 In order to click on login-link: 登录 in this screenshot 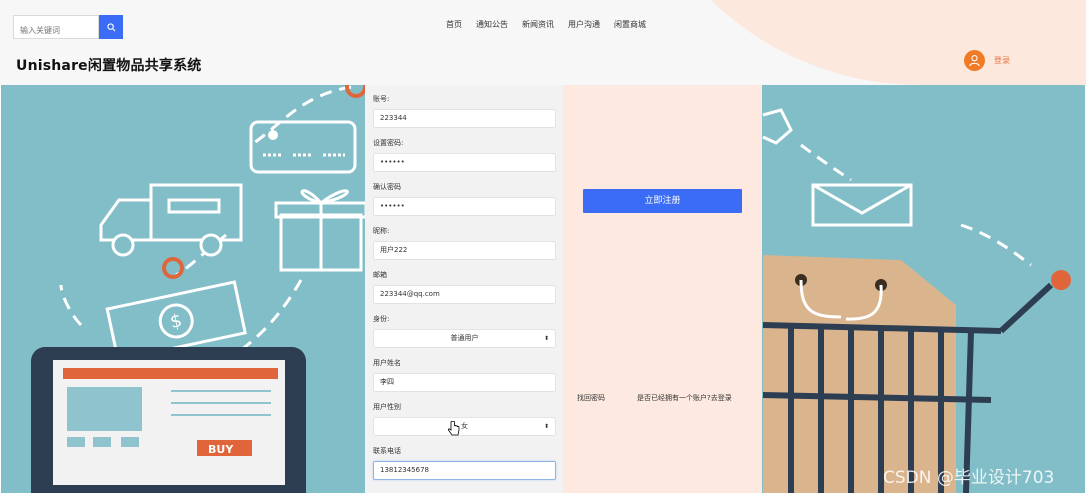, I will do `click(1002, 60)`.